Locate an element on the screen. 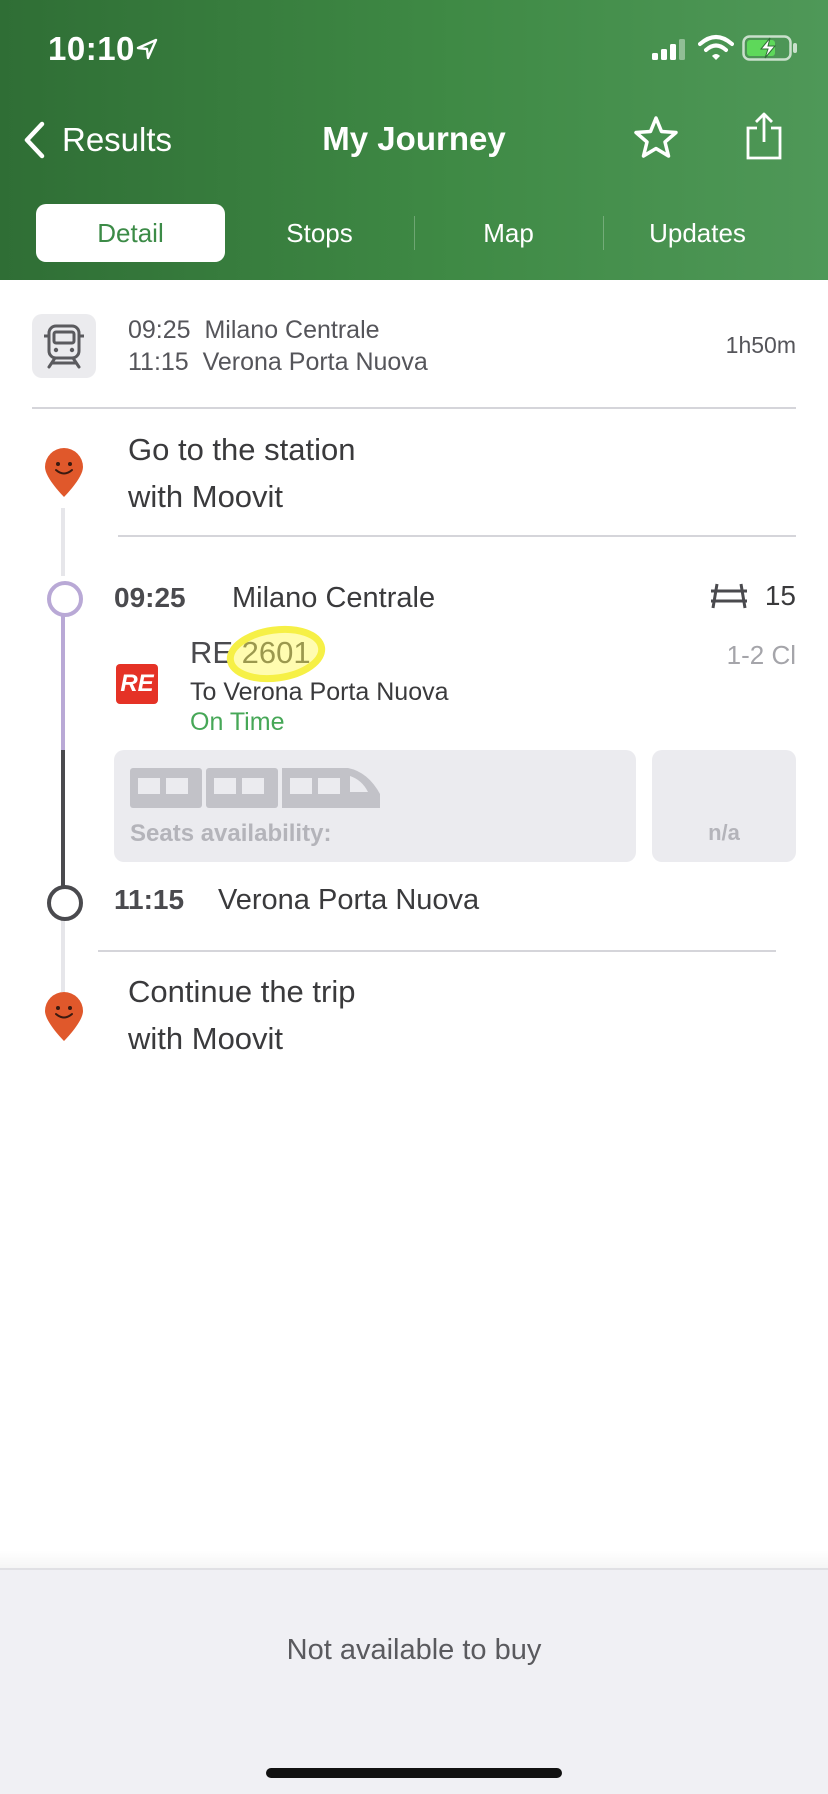 The height and width of the screenshot is (1794, 828). tab-detail: Detail is located at coordinates (130, 233).